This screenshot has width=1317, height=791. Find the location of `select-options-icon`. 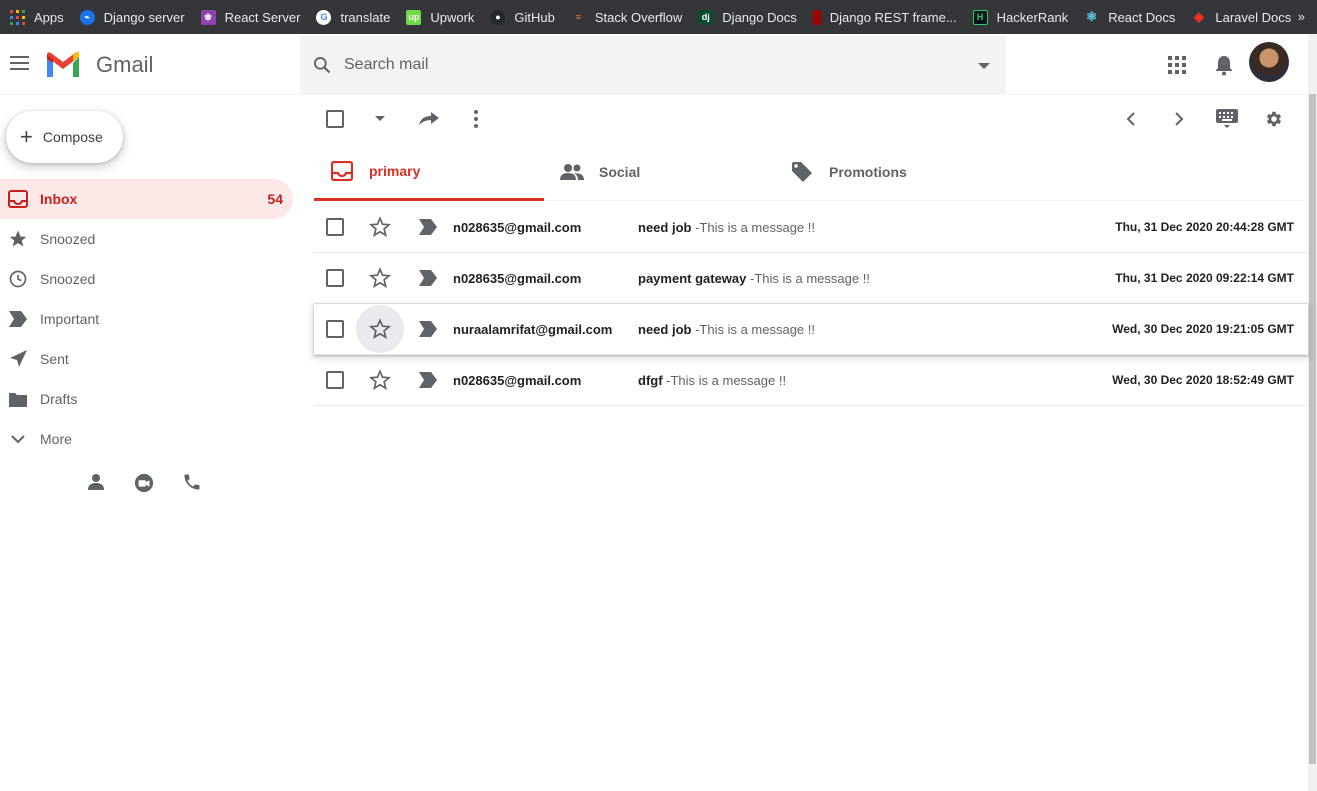

select-options-icon is located at coordinates (380, 119).